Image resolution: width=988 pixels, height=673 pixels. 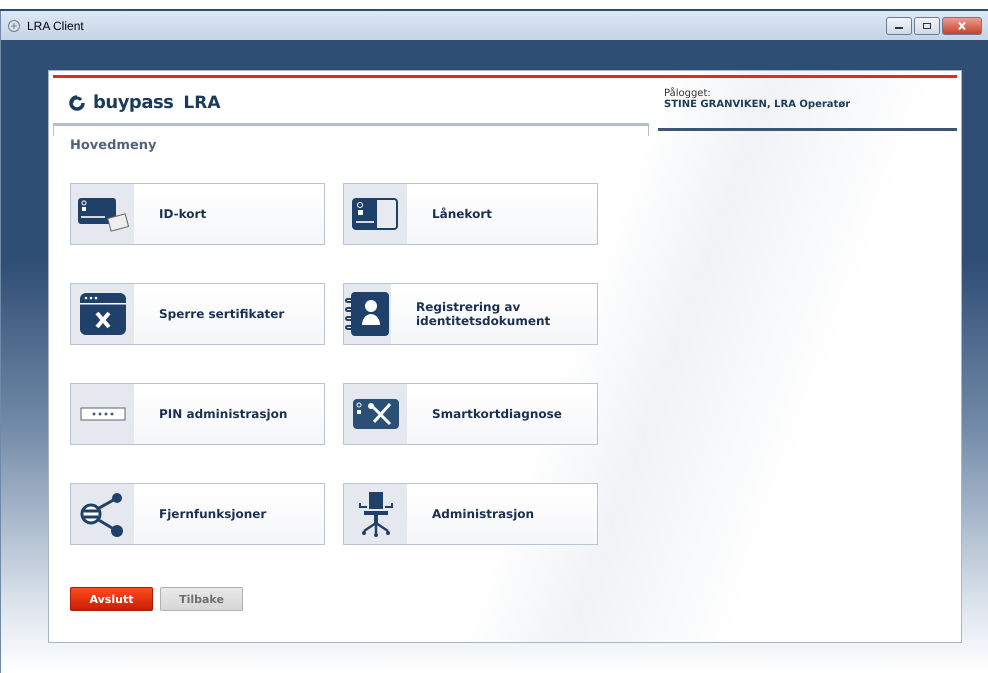 What do you see at coordinates (376, 514) in the screenshot?
I see `office-chair-icon` at bounding box center [376, 514].